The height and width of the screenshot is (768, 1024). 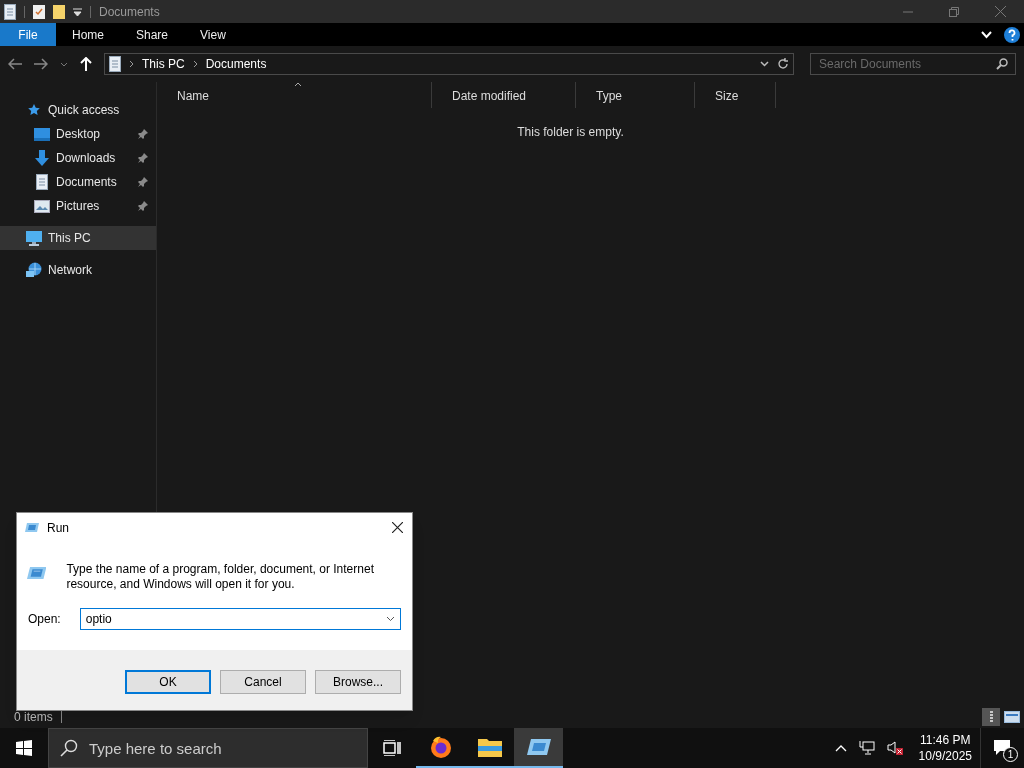 I want to click on sidebar-item: Documents, so click(x=78, y=182).